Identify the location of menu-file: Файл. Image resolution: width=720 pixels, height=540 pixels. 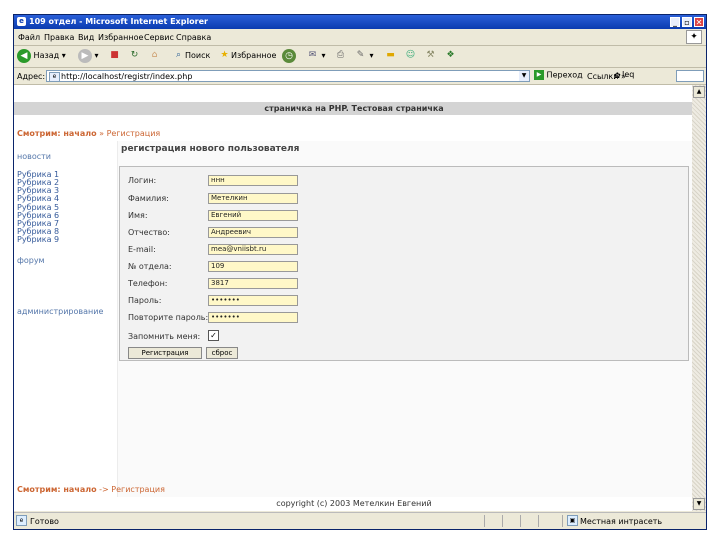
(29, 37).